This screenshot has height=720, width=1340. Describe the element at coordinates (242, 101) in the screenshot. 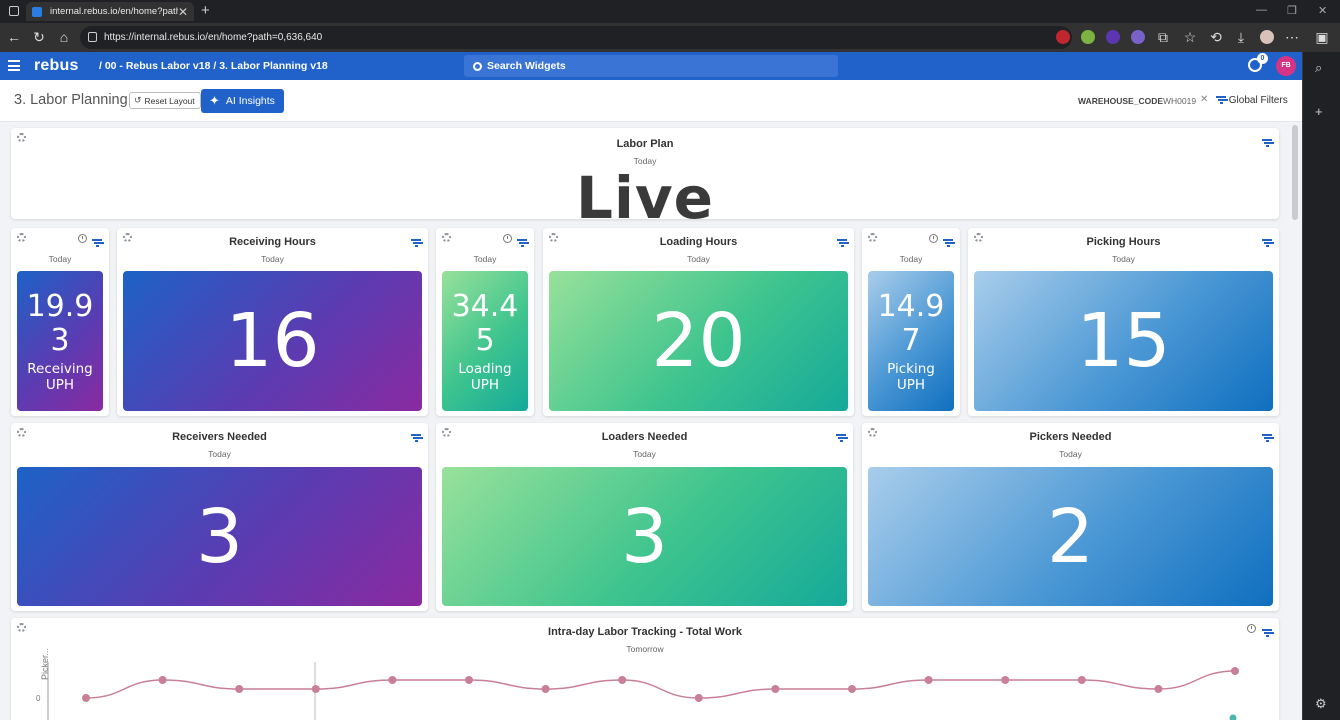

I see `ai-insights-button: ✦ AI Insights` at that location.